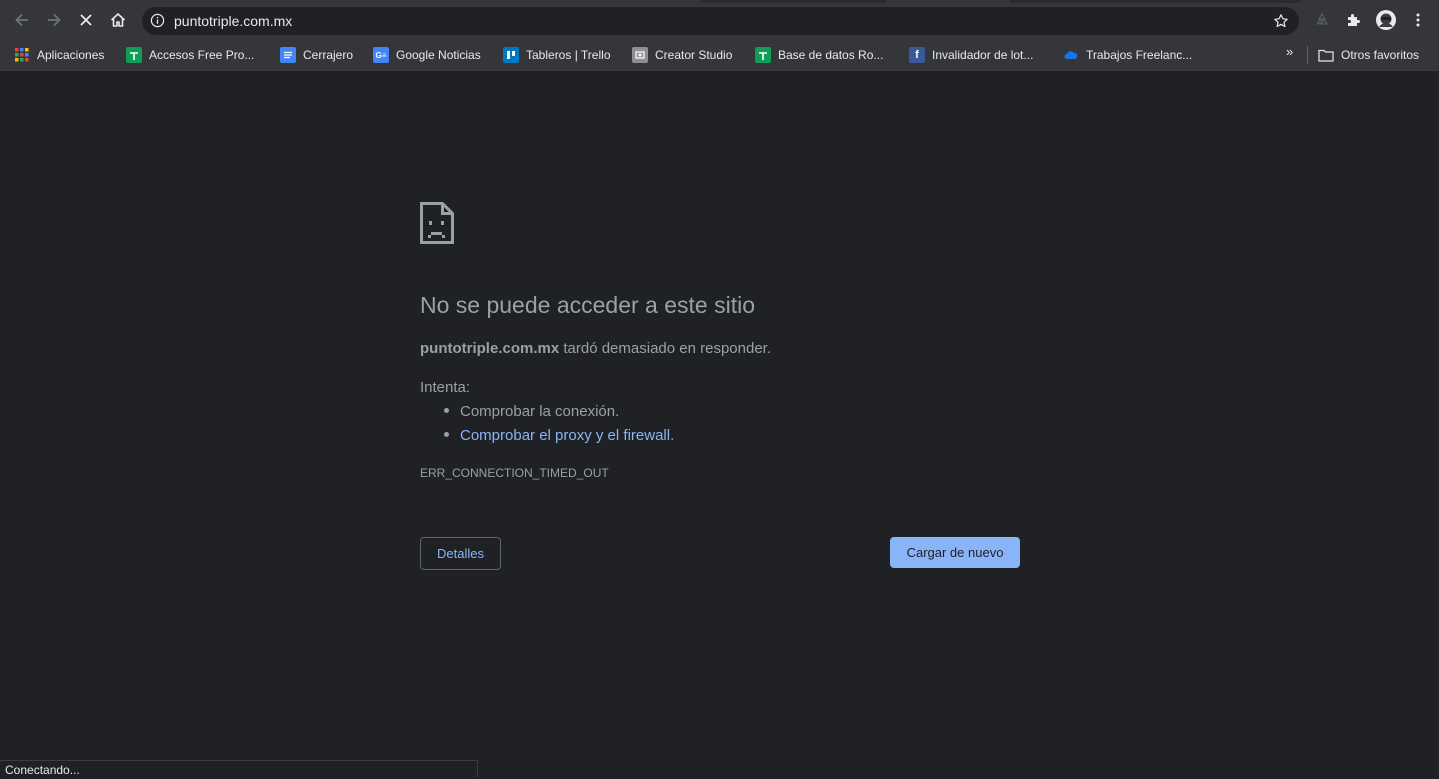  I want to click on extensions-button, so click(1354, 20).